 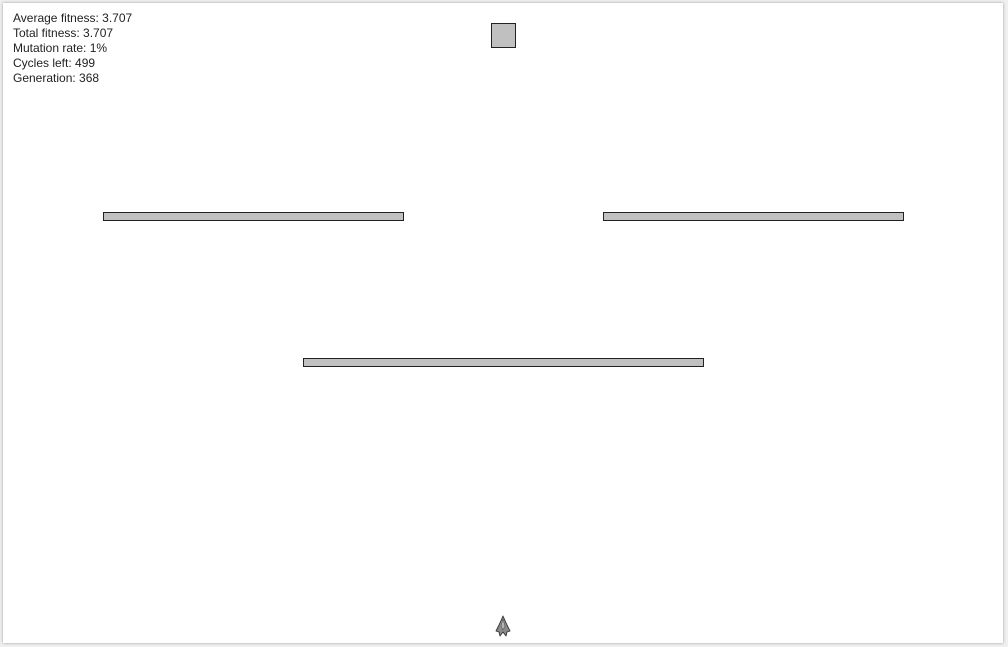 What do you see at coordinates (63, 33) in the screenshot?
I see `total-fitness-text: Total fitness: 3.707` at bounding box center [63, 33].